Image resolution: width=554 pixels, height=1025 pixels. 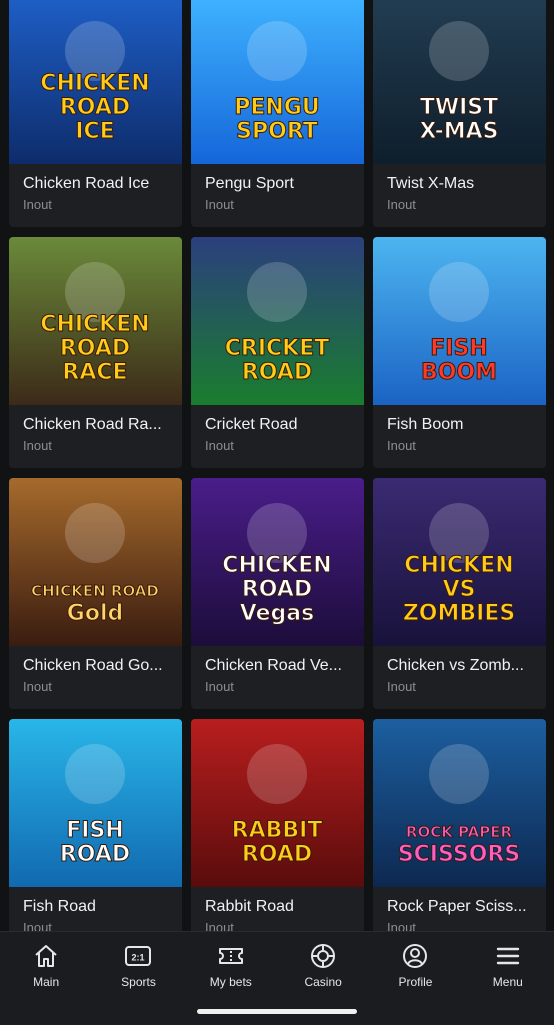 I want to click on nav-profile-label: Profile, so click(x=415, y=982).